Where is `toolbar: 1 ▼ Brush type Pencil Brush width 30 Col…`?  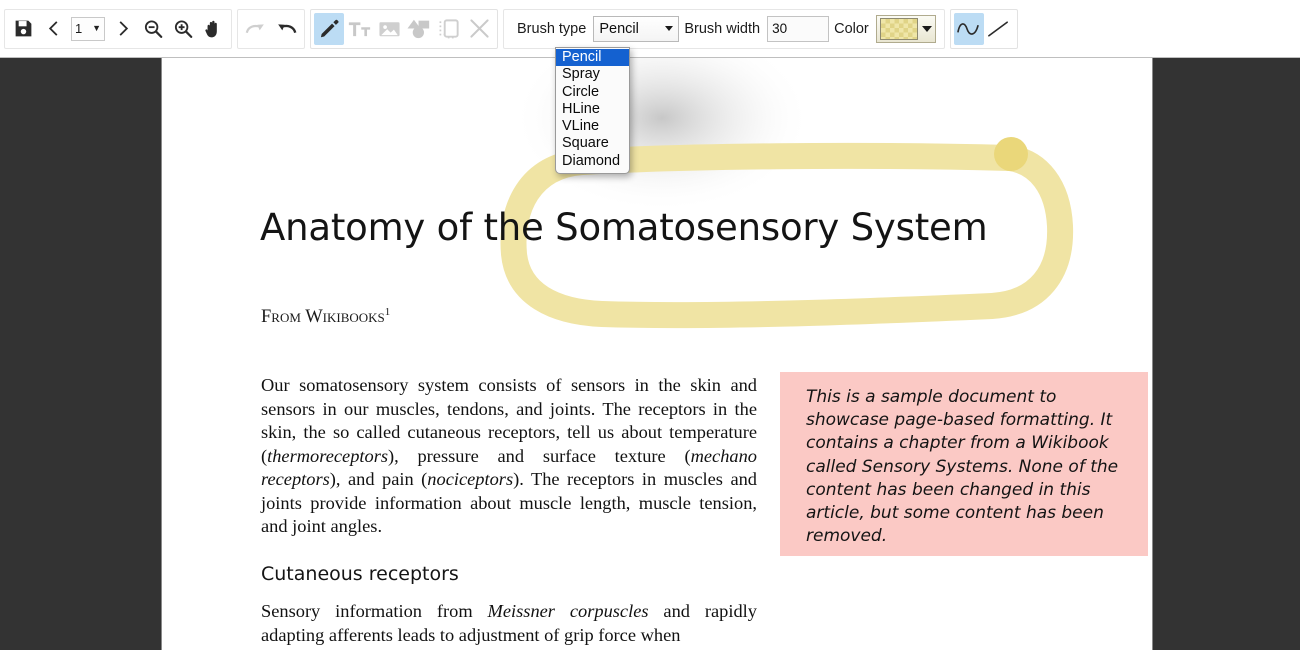 toolbar: 1 ▼ Brush type Pencil Brush width 30 Col… is located at coordinates (650, 29).